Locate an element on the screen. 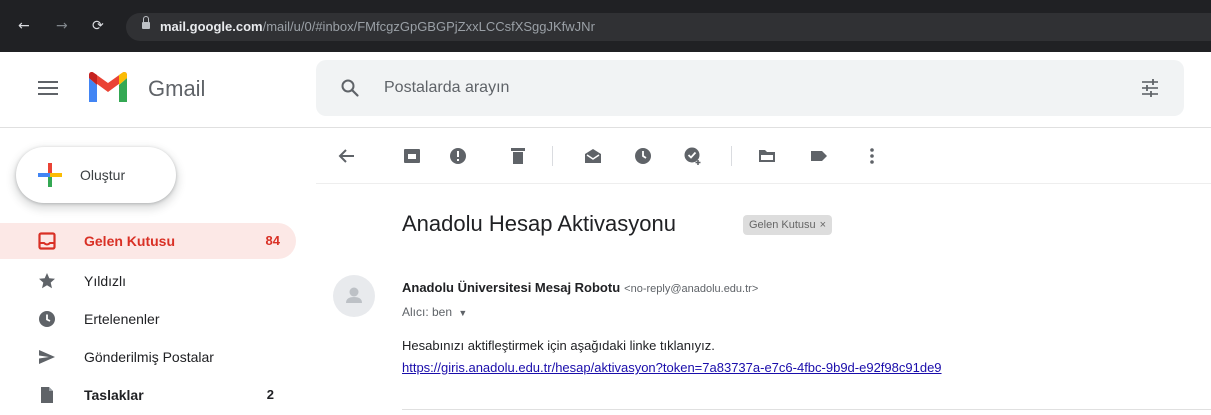 This screenshot has width=1211, height=415. move-to-icon is located at coordinates (767, 156).